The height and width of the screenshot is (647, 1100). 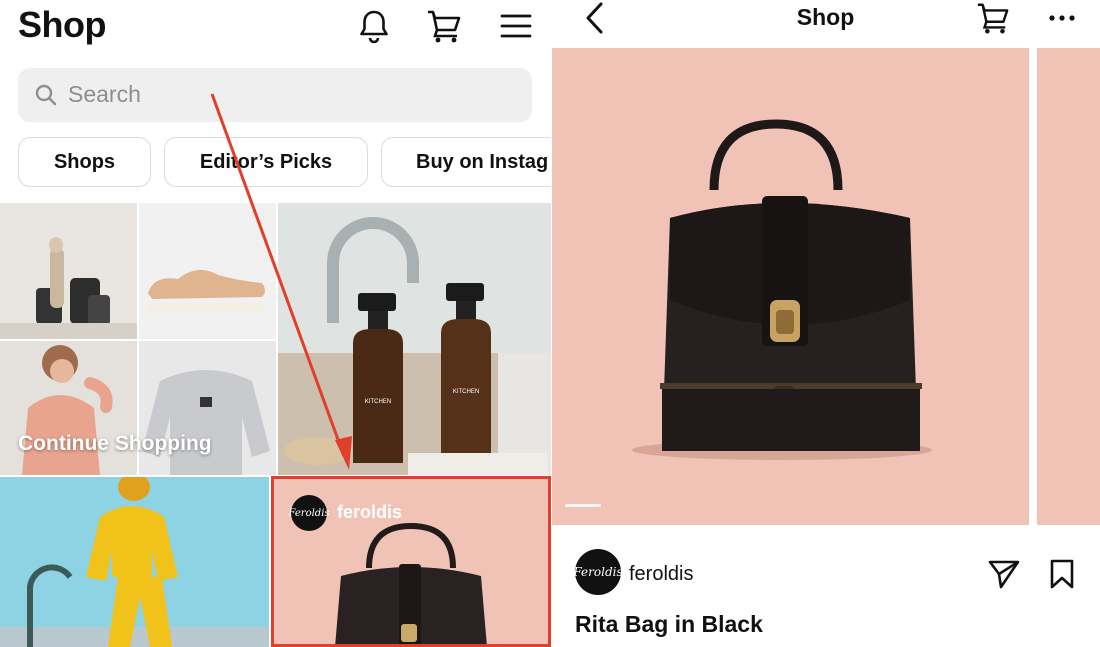 What do you see at coordinates (993, 18) in the screenshot?
I see `cart-icon` at bounding box center [993, 18].